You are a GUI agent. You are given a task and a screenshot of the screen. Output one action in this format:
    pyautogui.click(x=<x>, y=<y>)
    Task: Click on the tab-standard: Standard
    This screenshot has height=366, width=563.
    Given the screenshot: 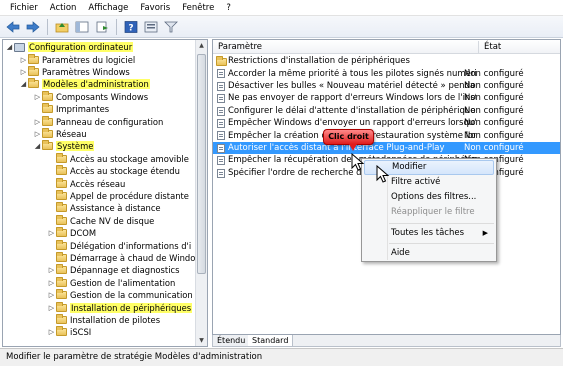 What is the action you would take?
    pyautogui.click(x=271, y=340)
    